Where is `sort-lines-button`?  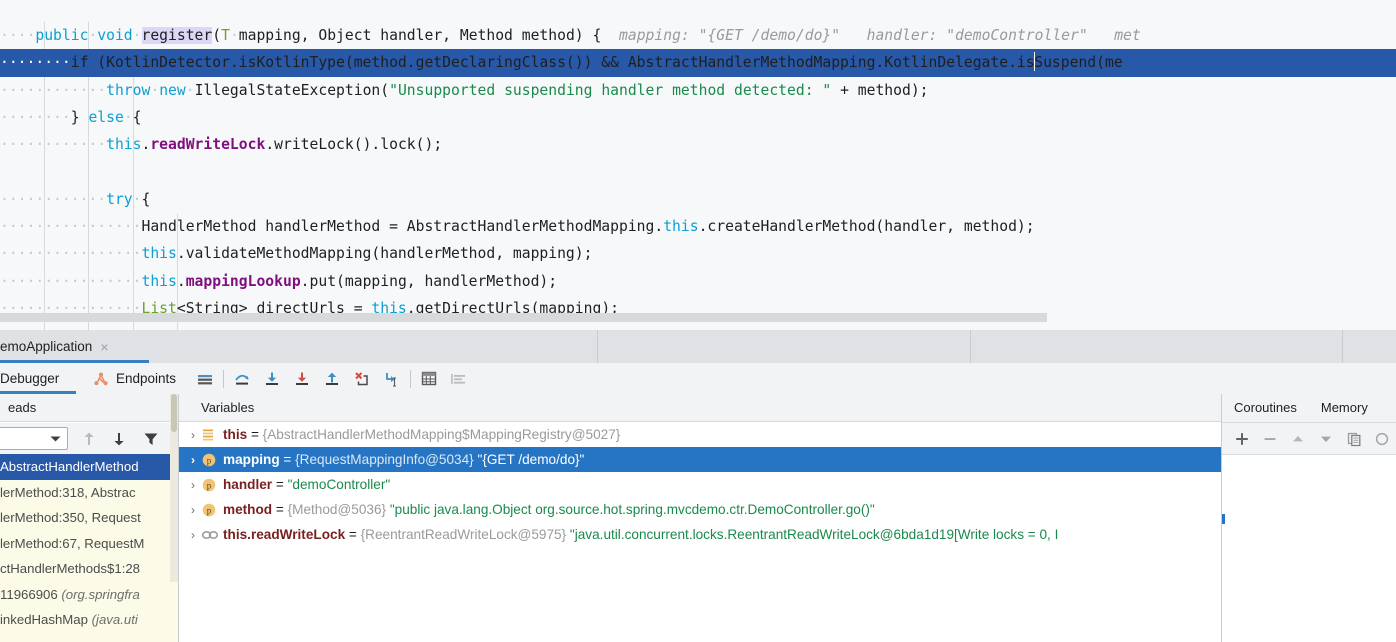
sort-lines-button is located at coordinates (459, 378).